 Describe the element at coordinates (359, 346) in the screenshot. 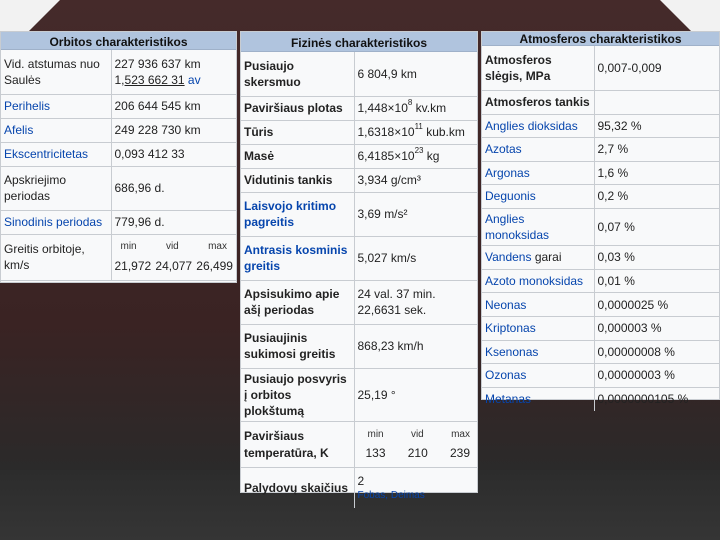

I see `table-row: Pusiaujinis sukimosi greitis 868,23 km/h` at that location.